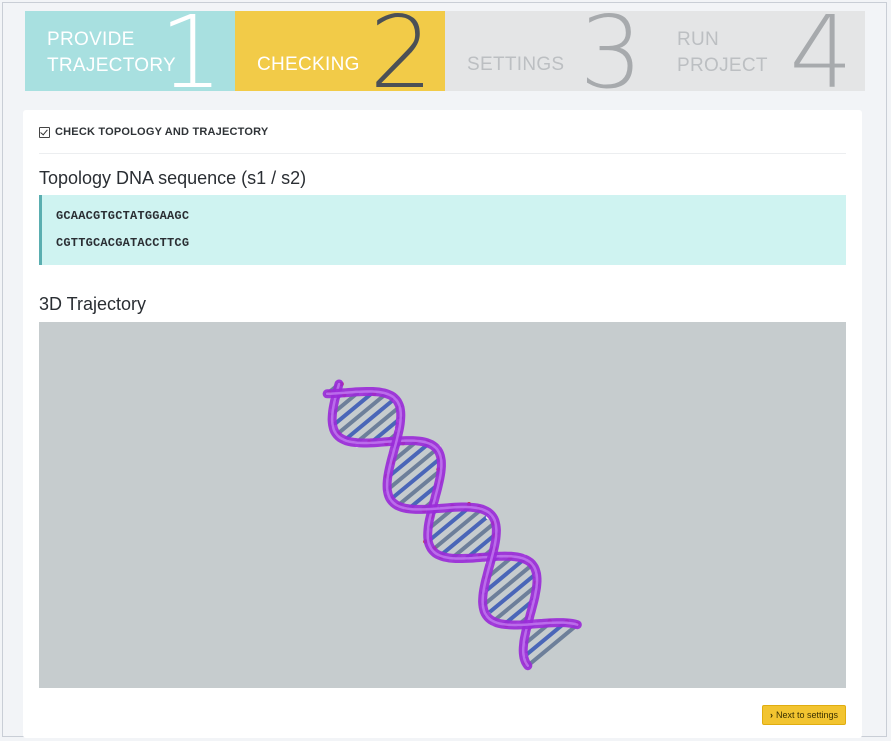 The height and width of the screenshot is (741, 891). I want to click on trajectory-title: 3D Trajectory, so click(92, 304).